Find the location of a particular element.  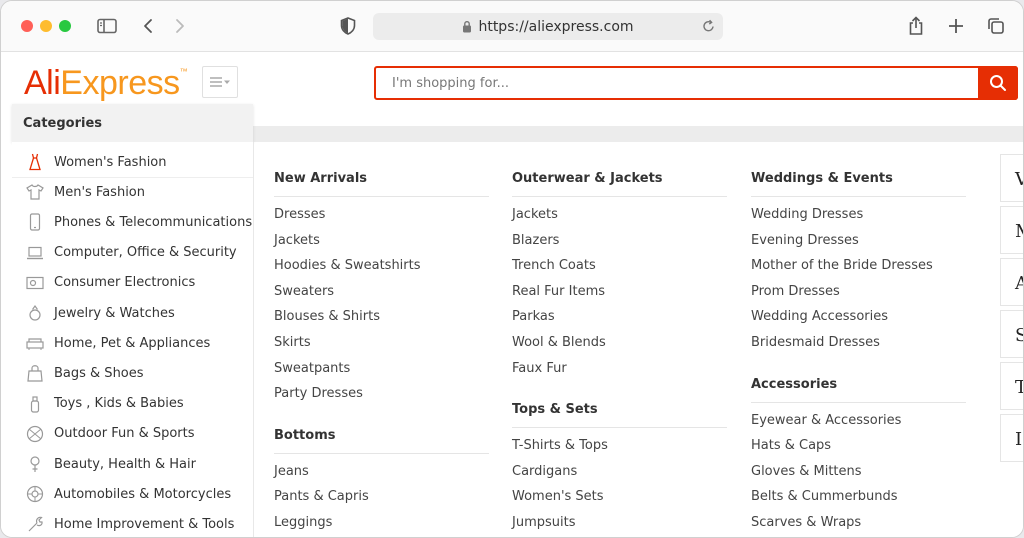

subcategory-link: Mother of the Bride Dresses is located at coordinates (858, 270).